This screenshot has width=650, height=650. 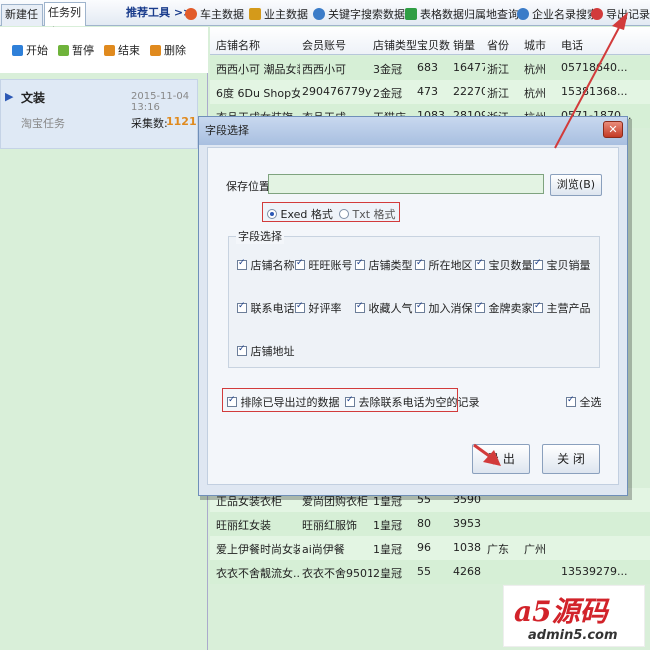 What do you see at coordinates (160, 102) in the screenshot?
I see `task-date: 2015-11-04 13:16` at bounding box center [160, 102].